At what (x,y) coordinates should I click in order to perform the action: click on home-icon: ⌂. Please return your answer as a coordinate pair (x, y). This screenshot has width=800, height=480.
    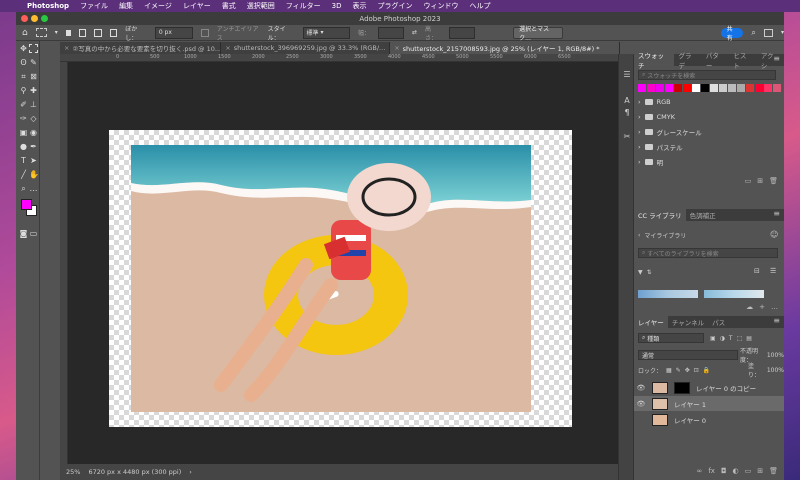
    Looking at the image, I should click on (25, 33).